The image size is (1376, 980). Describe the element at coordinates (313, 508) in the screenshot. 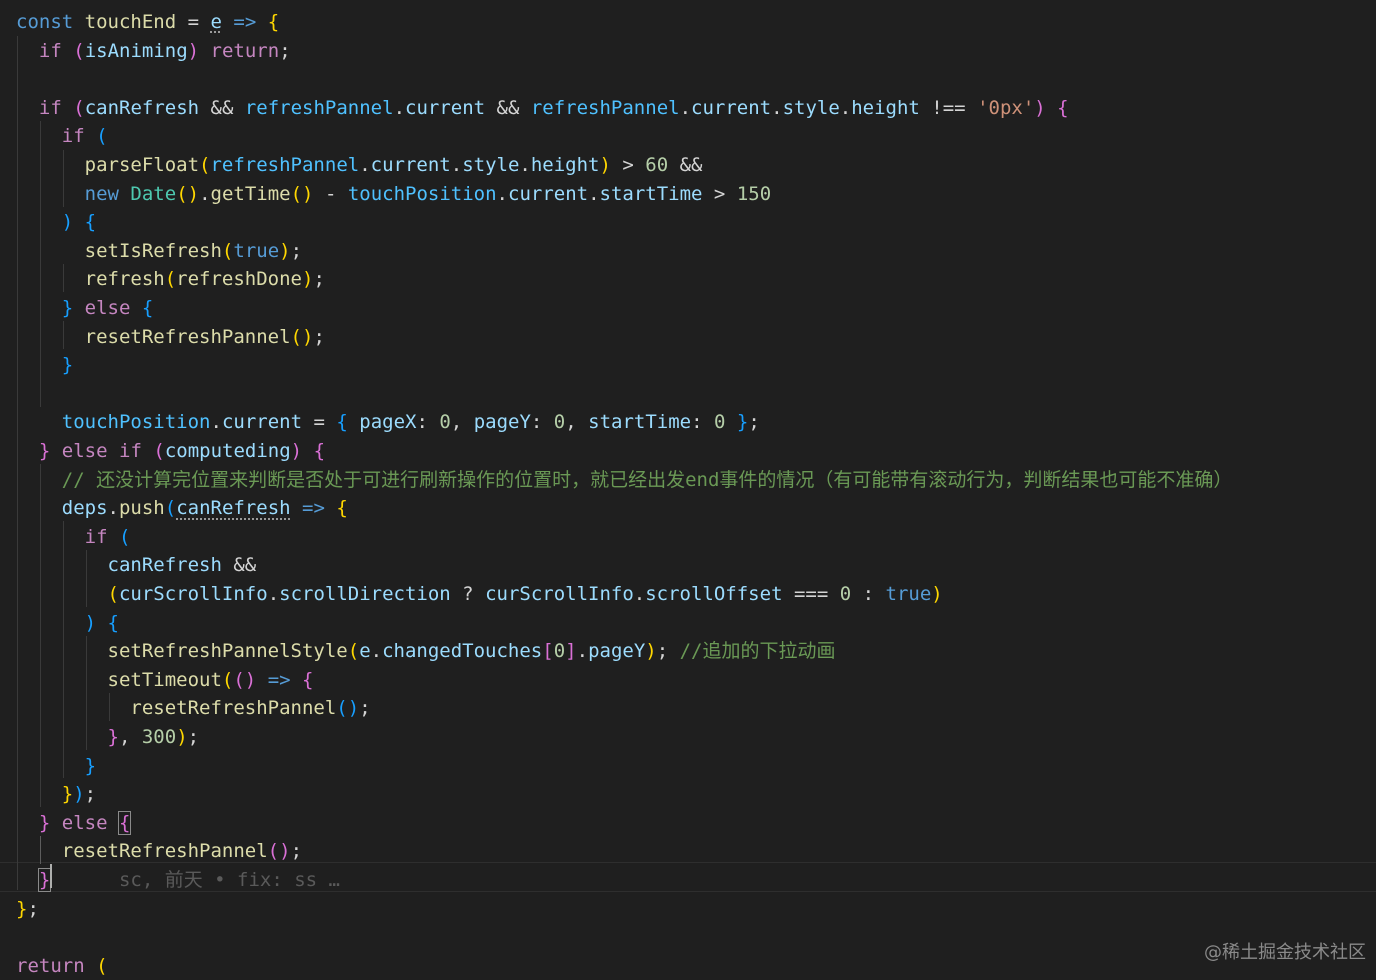

I see `code-token: =>` at that location.